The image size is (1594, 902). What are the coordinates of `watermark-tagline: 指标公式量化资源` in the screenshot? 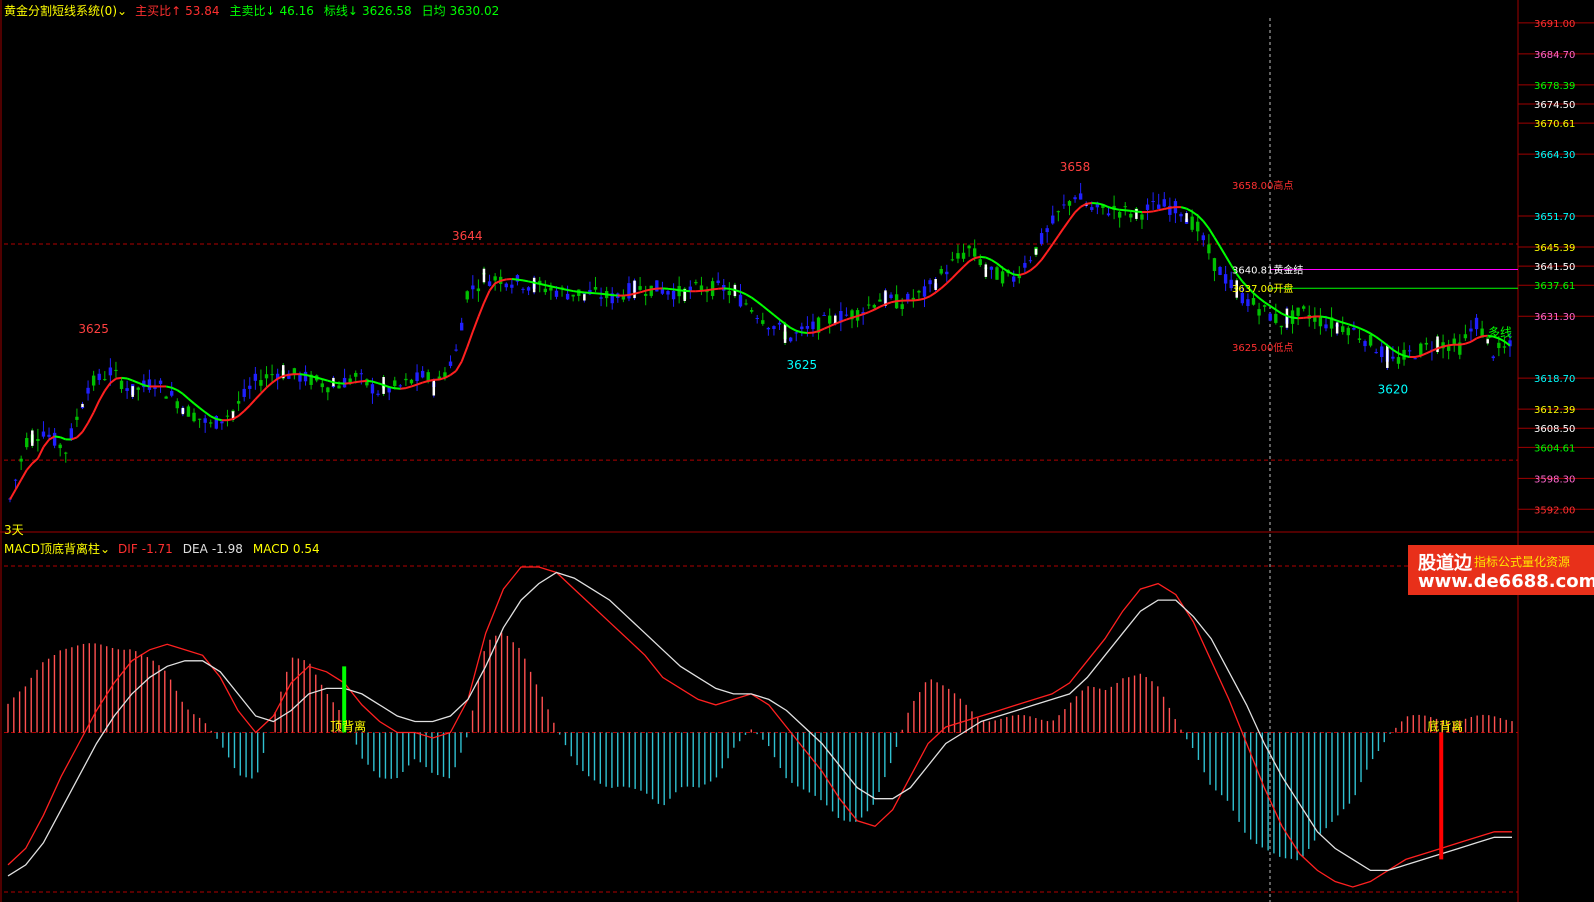 It's located at (1522, 562).